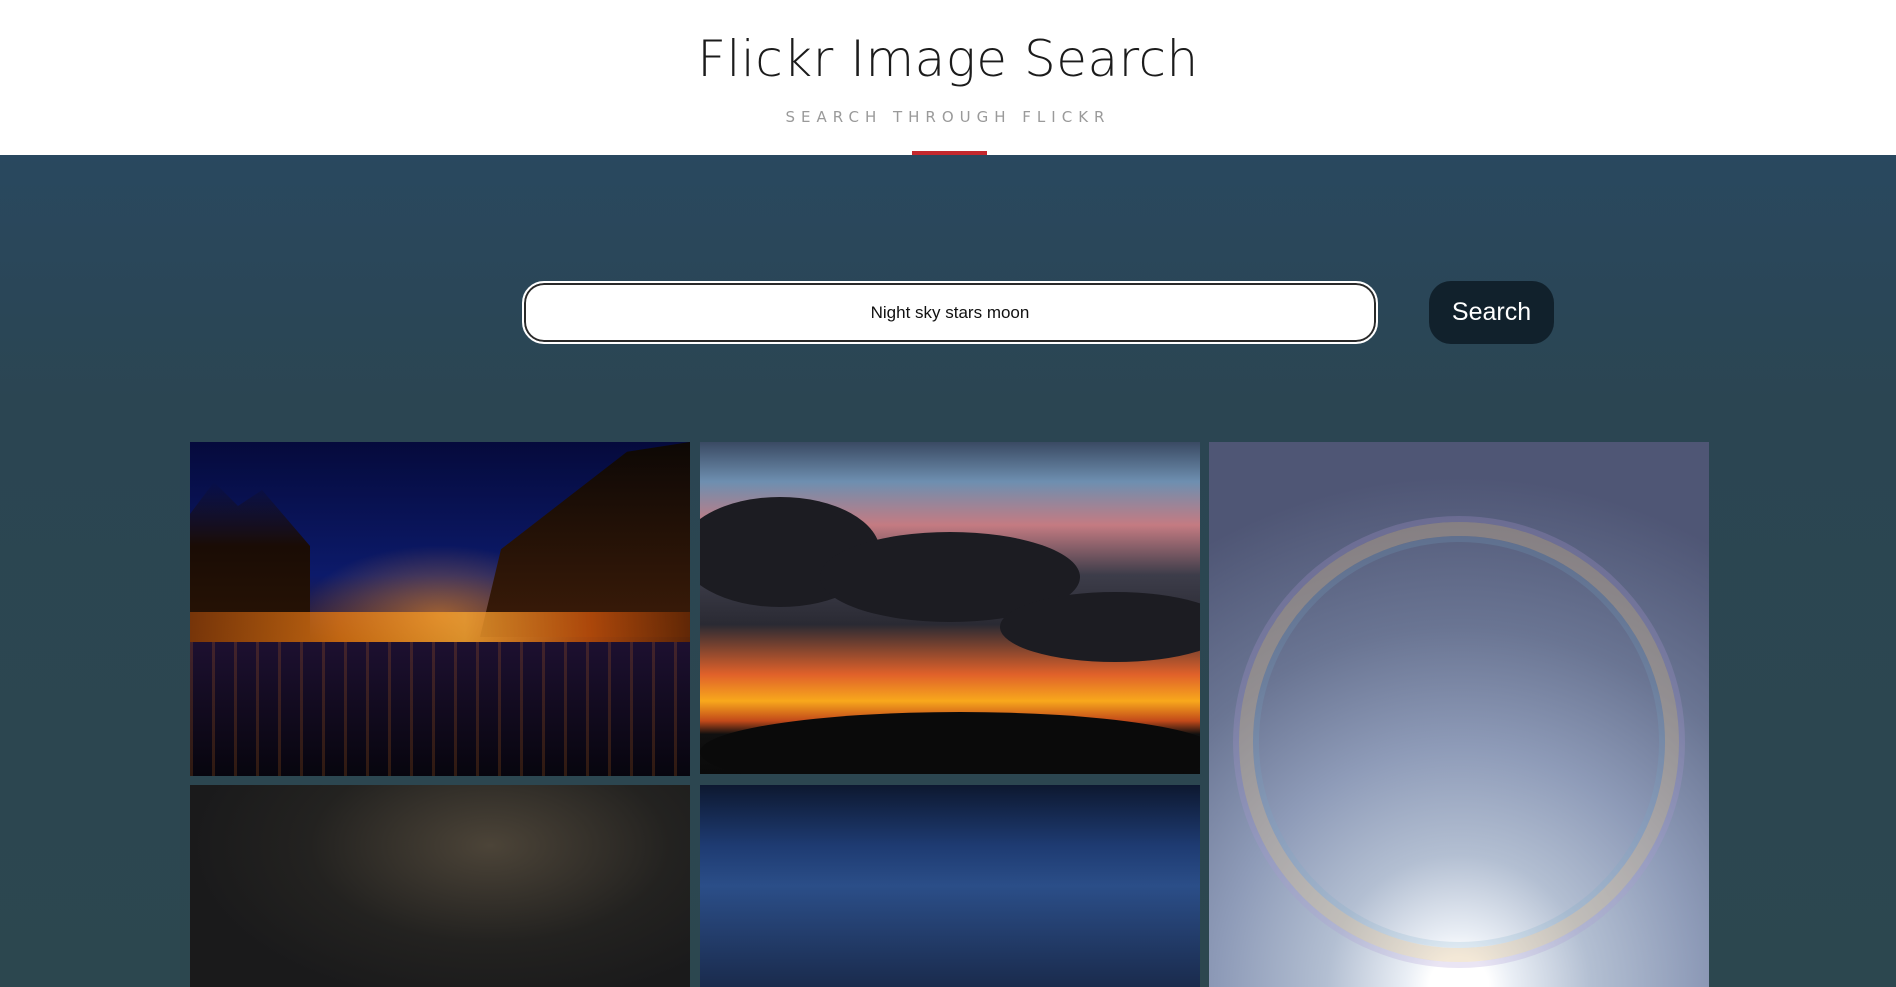 Image resolution: width=1896 pixels, height=987 pixels. Describe the element at coordinates (948, 59) in the screenshot. I see `page-title: Flickr Image Search` at that location.